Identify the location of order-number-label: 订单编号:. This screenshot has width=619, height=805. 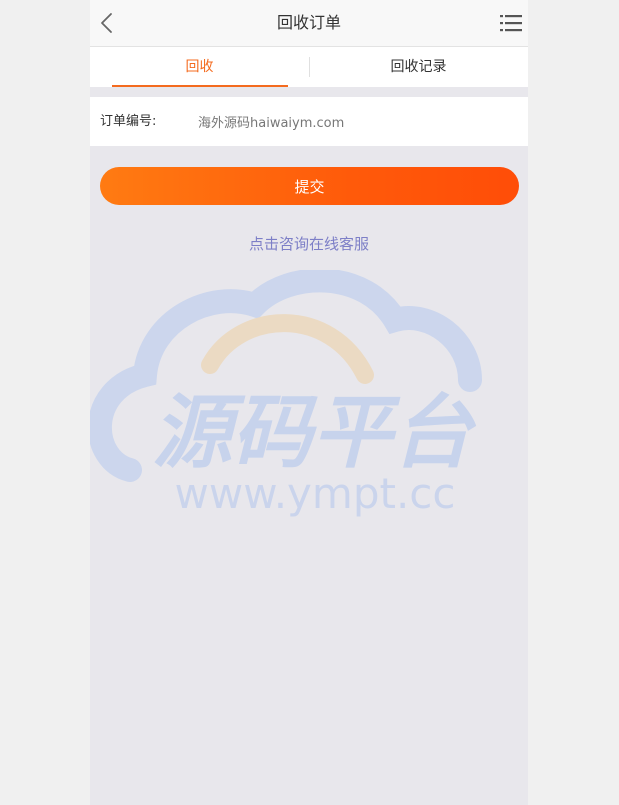
(128, 121).